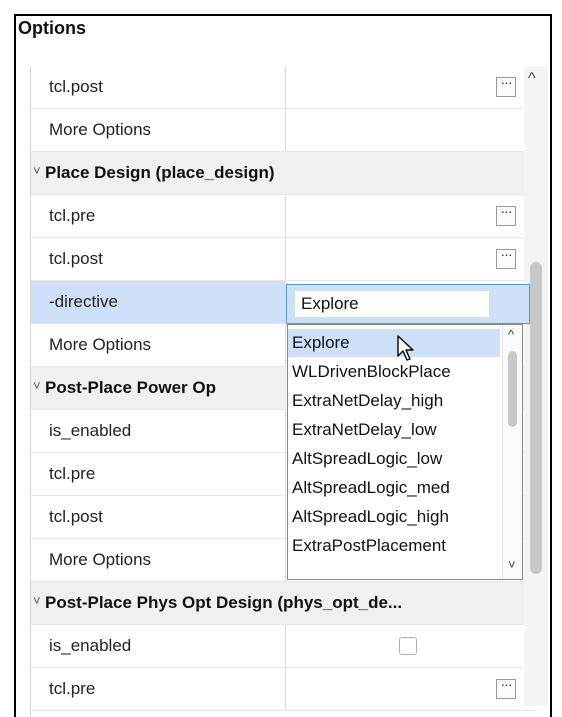  I want to click on dropdown-option: Explore, so click(394, 343).